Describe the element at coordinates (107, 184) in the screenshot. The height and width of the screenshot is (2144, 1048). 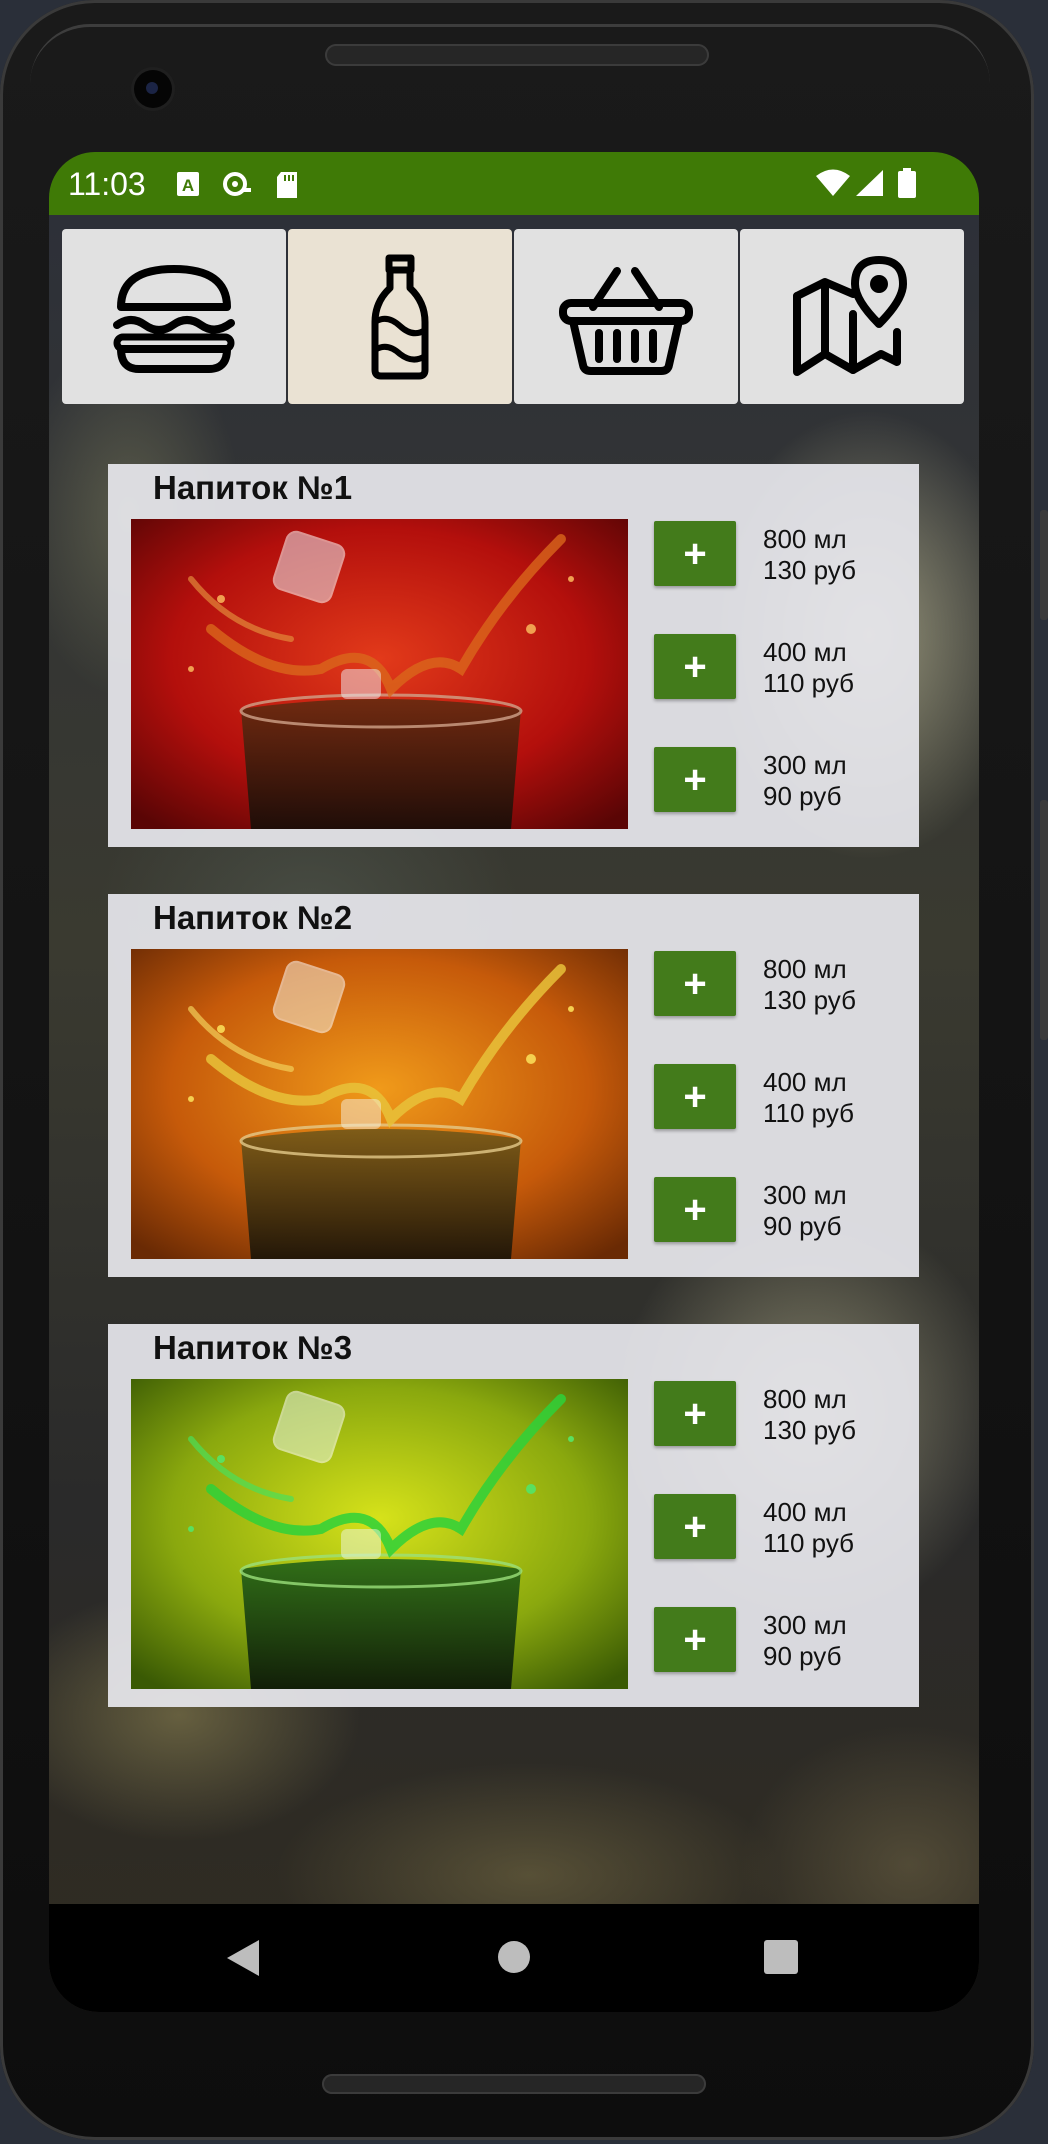
I see `status-time: 11:03` at that location.